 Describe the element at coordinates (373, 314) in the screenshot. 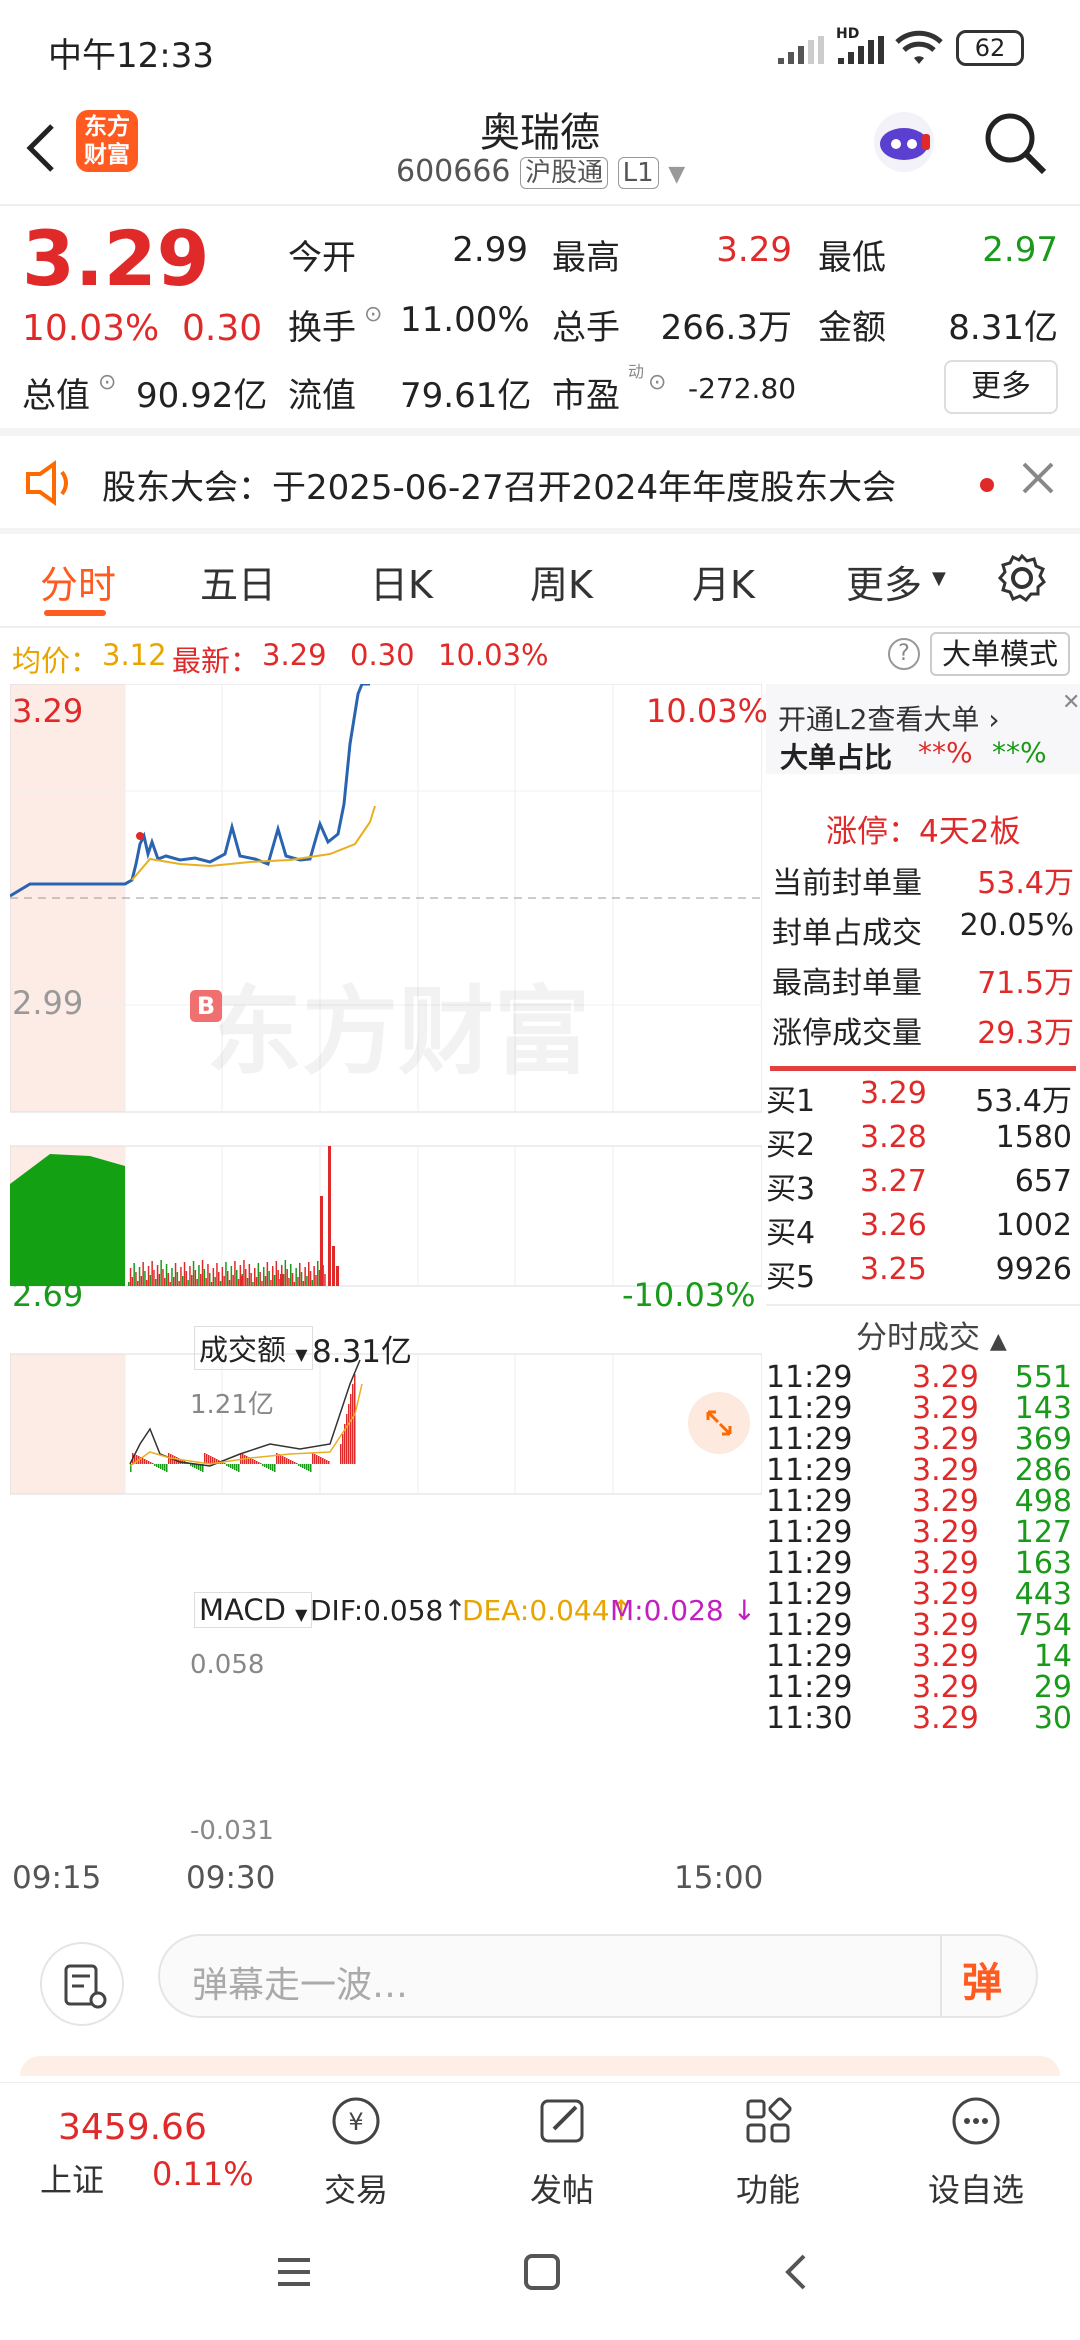

I see `turnover-info-icon: ⊙` at that location.